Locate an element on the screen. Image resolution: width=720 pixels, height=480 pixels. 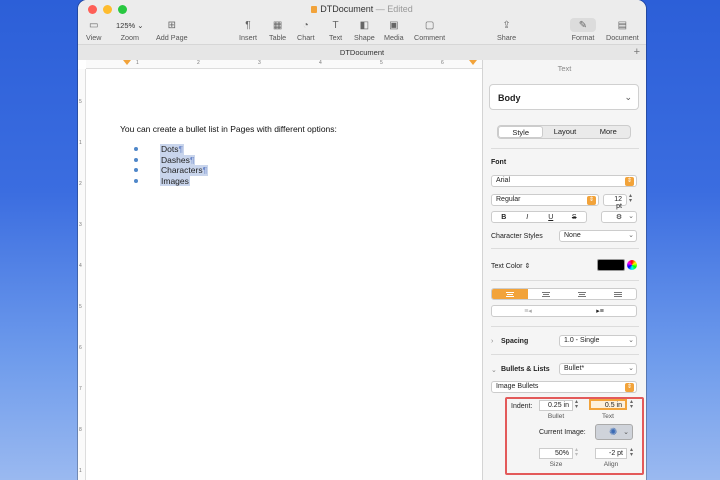
spacing-select: 1.0 - Single ⌄ is located at coordinates (598, 341).